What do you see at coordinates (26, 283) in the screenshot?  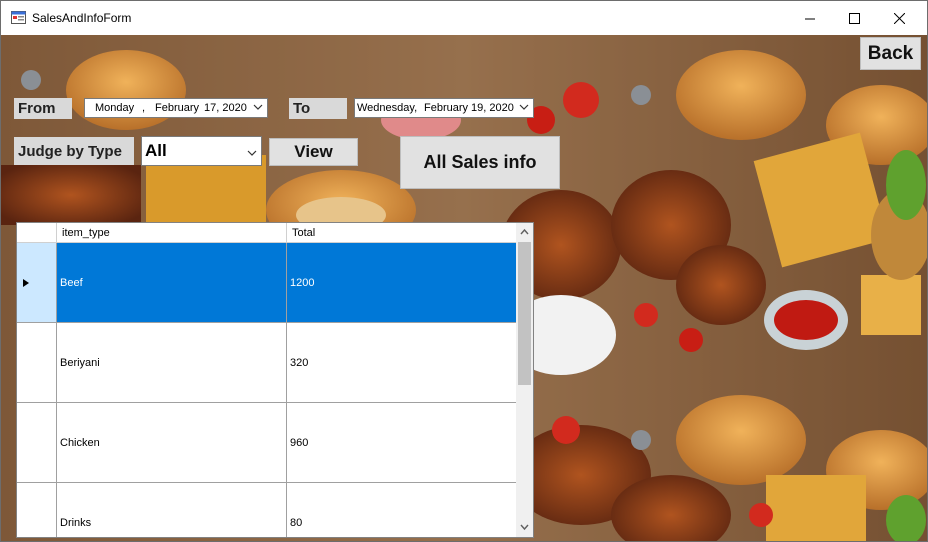 I see `current-row-arrow-icon` at bounding box center [26, 283].